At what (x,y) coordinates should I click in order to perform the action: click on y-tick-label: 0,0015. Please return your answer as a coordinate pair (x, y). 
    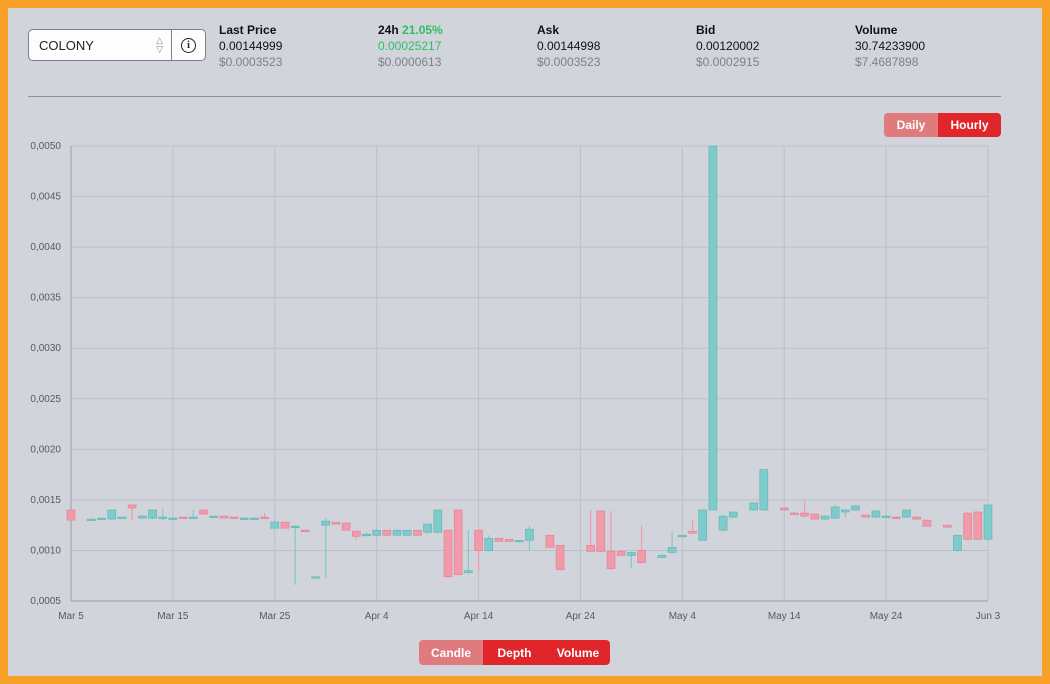
    Looking at the image, I should click on (45, 500).